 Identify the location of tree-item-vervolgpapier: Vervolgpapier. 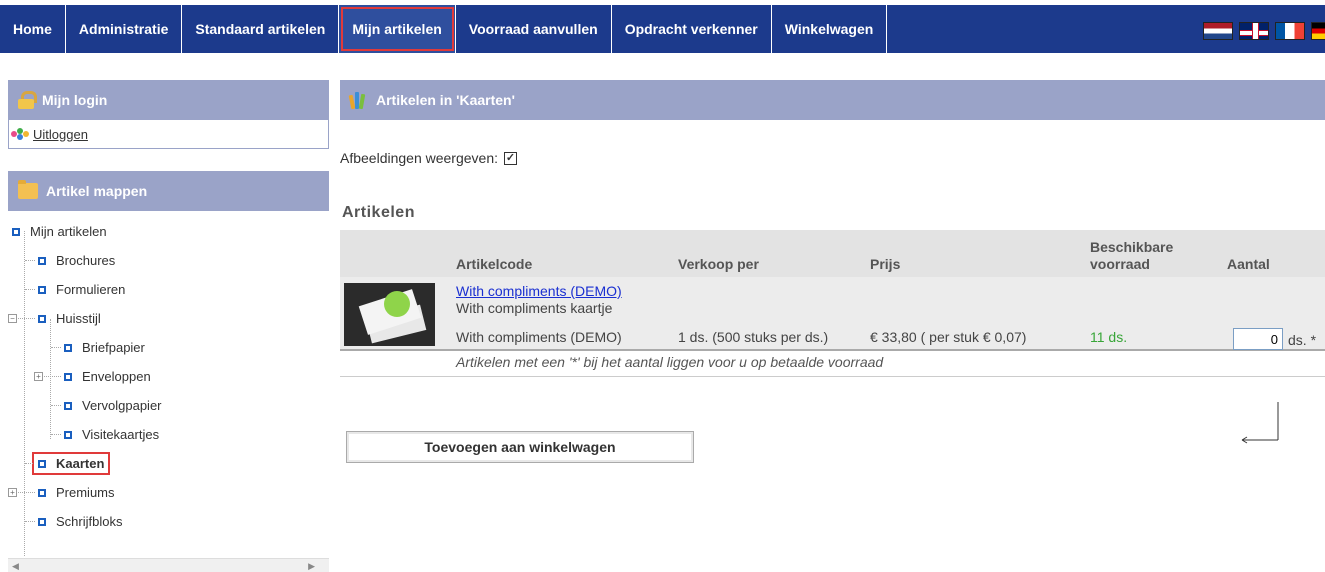
(168, 405).